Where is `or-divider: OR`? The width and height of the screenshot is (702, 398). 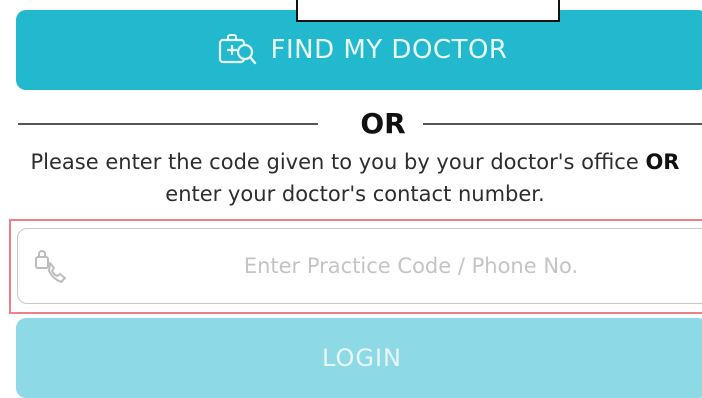
or-divider: OR is located at coordinates (360, 124).